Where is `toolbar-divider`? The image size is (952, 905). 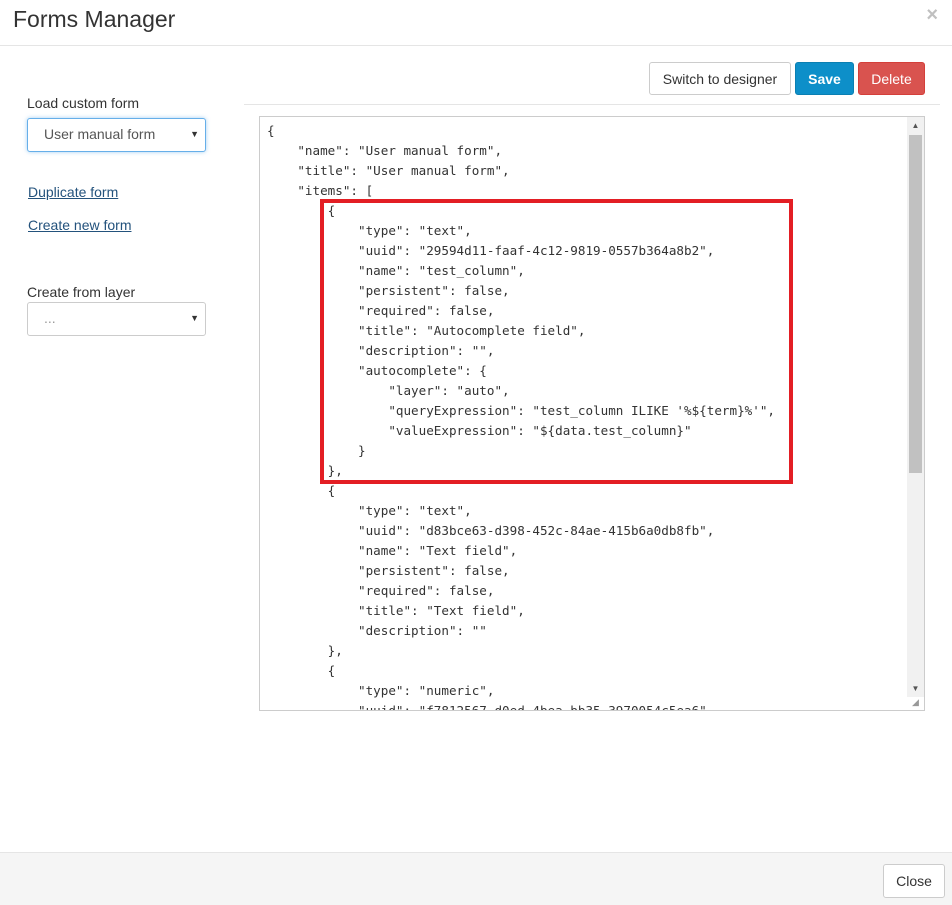 toolbar-divider is located at coordinates (592, 104).